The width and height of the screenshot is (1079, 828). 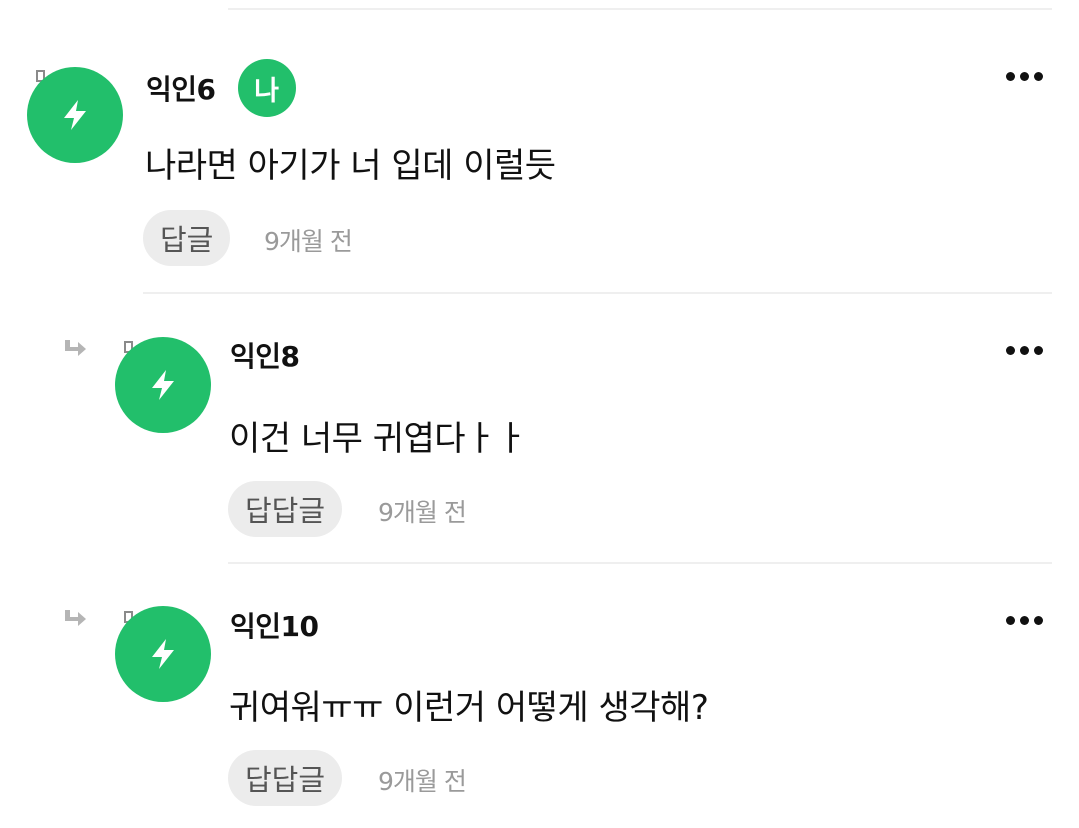 What do you see at coordinates (378, 439) in the screenshot?
I see `comment-text: 이건 너무 귀엽다ㅏㅏ` at bounding box center [378, 439].